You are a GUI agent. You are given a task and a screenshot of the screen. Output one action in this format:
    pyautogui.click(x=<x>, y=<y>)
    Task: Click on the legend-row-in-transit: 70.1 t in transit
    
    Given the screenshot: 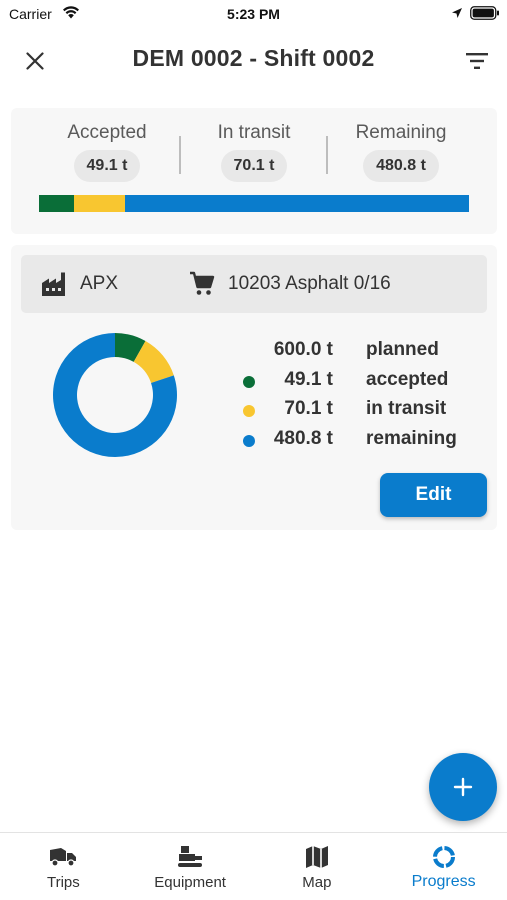 What is the action you would take?
    pyautogui.click(x=358, y=413)
    